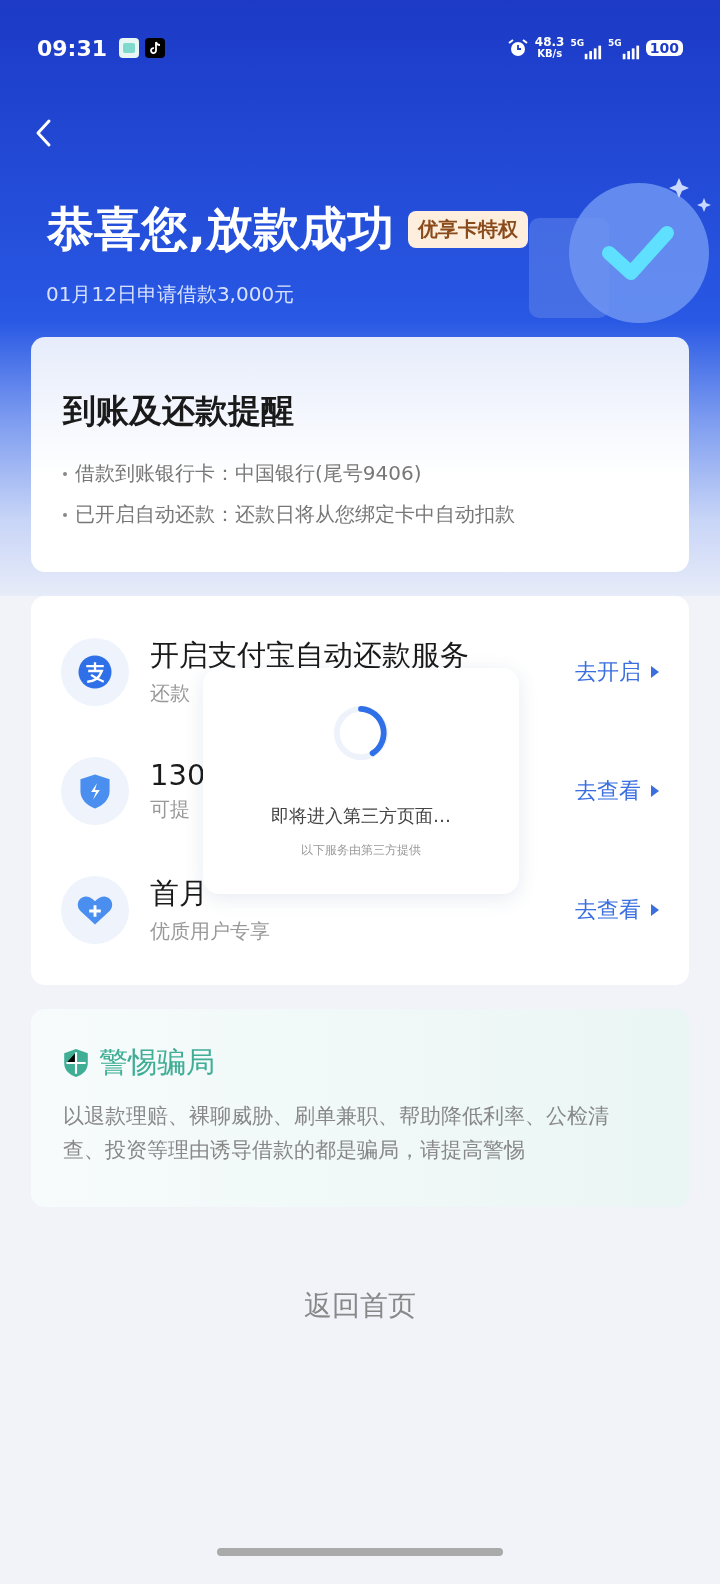 Image resolution: width=720 pixels, height=1584 pixels. What do you see at coordinates (155, 48) in the screenshot?
I see `music-note-icon` at bounding box center [155, 48].